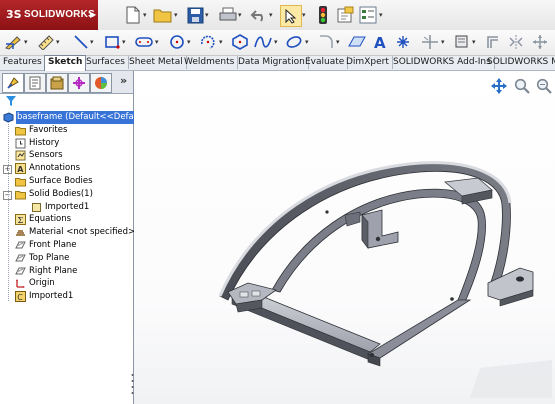  I want to click on tree-item-imported1: C Imported1, so click(66, 296).